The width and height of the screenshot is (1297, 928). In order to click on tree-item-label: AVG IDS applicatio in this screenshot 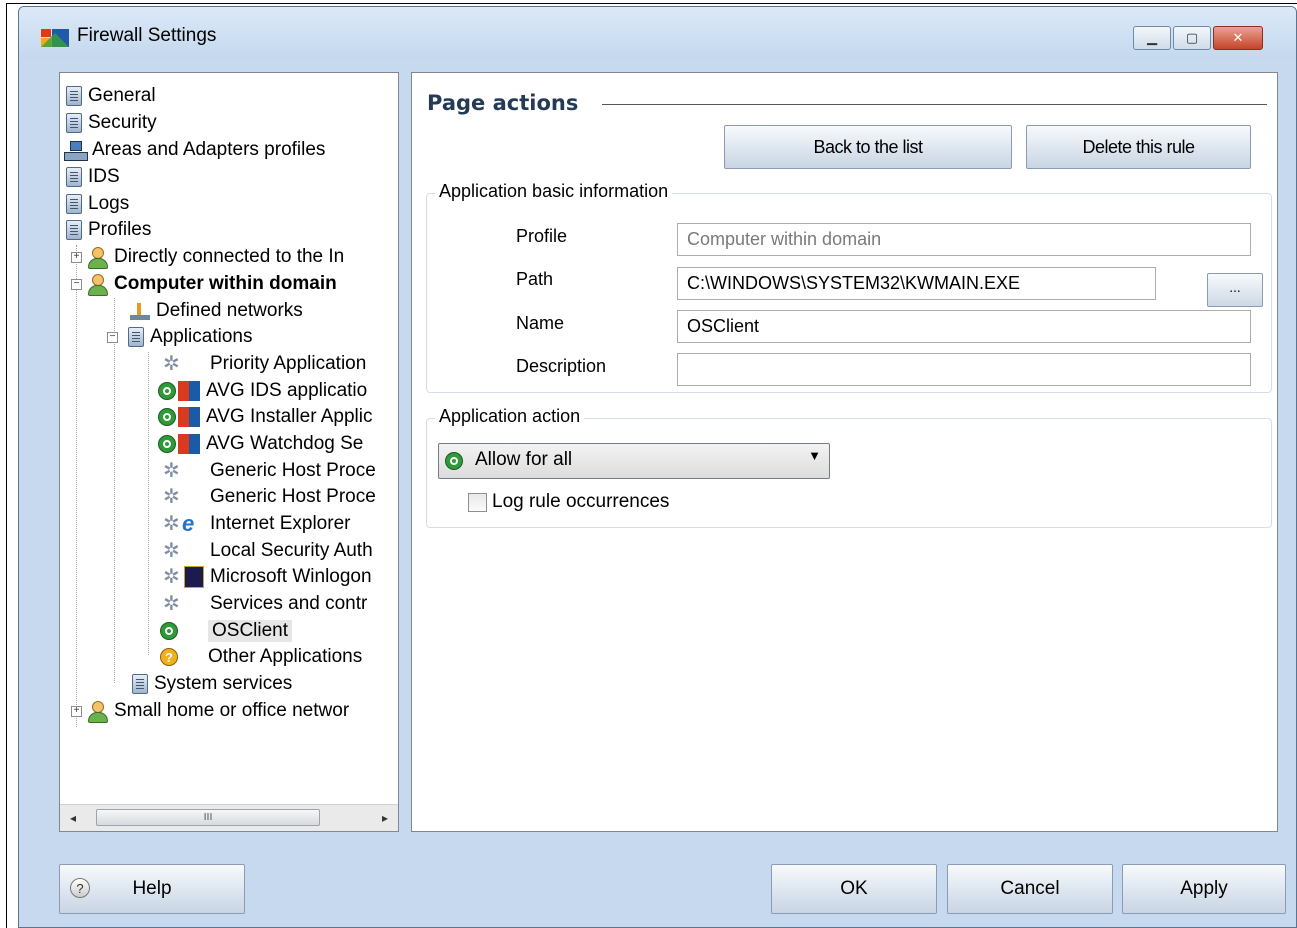, I will do `click(287, 390)`.